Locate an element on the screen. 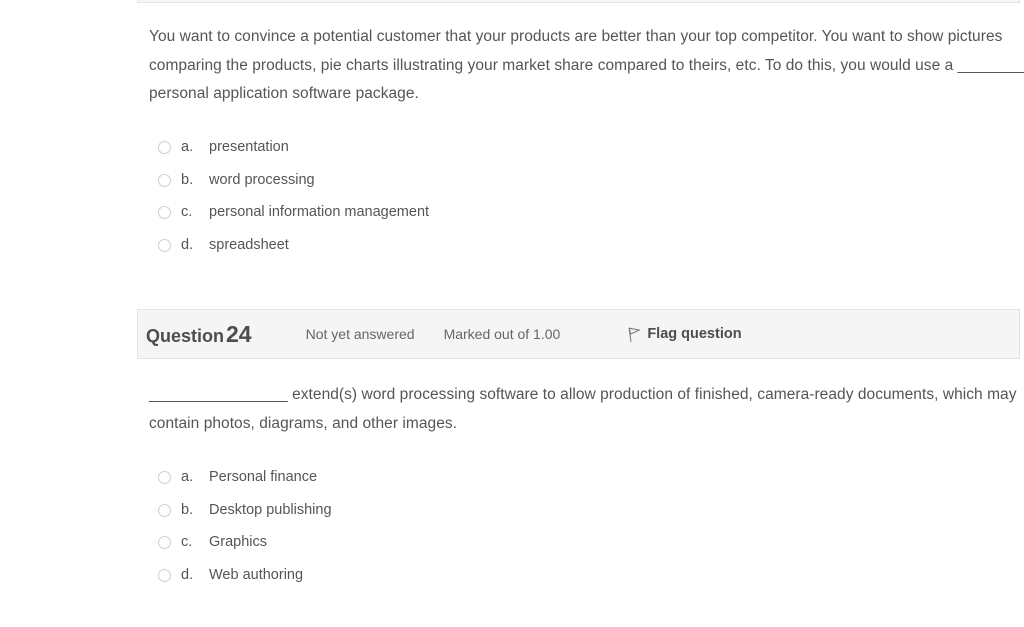 This screenshot has width=1024, height=627. answer-option-c: c. personal information management is located at coordinates (293, 218).